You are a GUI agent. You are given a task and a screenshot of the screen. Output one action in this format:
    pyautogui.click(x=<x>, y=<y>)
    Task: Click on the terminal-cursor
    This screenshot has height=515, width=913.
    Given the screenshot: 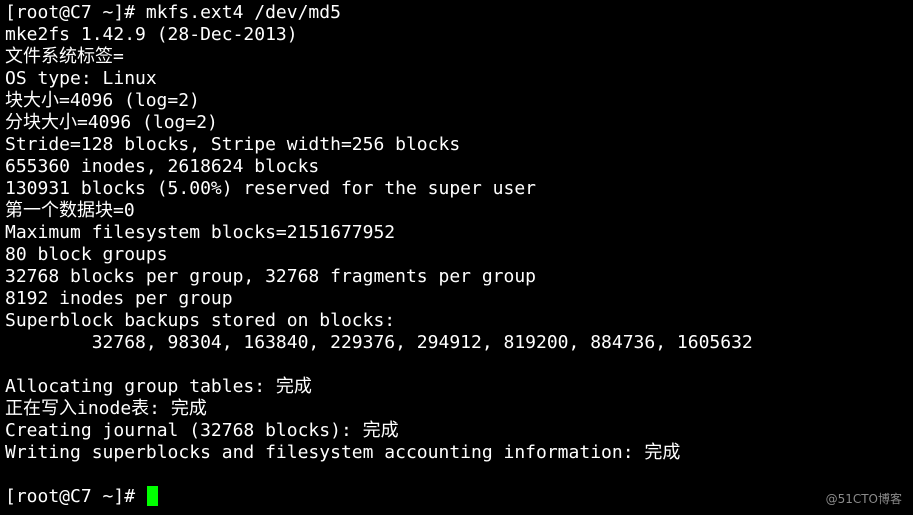 What is the action you would take?
    pyautogui.click(x=152, y=496)
    